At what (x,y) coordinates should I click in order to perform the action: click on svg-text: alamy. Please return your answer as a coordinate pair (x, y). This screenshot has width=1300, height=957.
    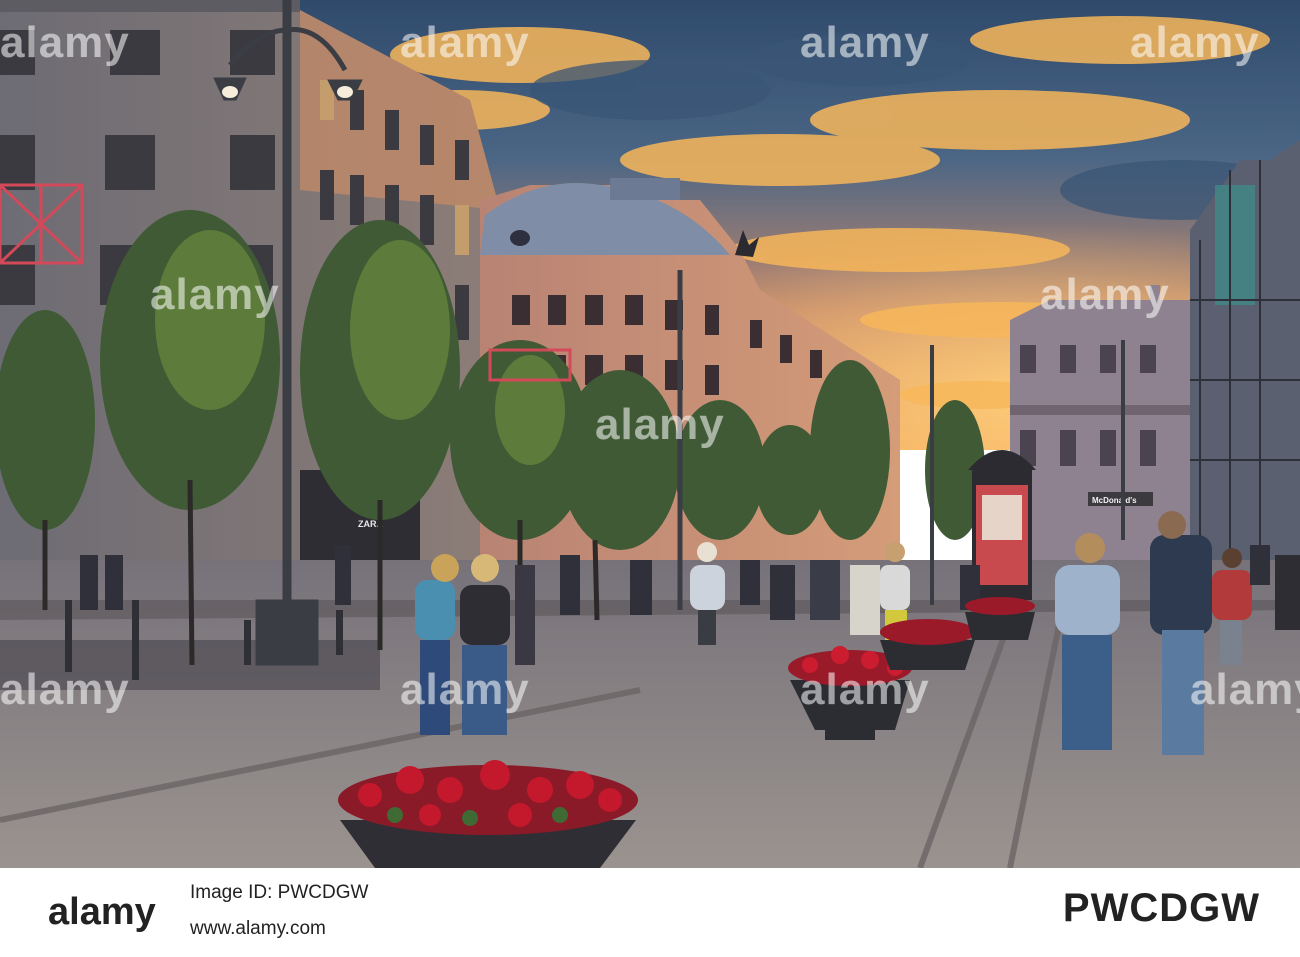
    Looking at the image, I should click on (102, 912).